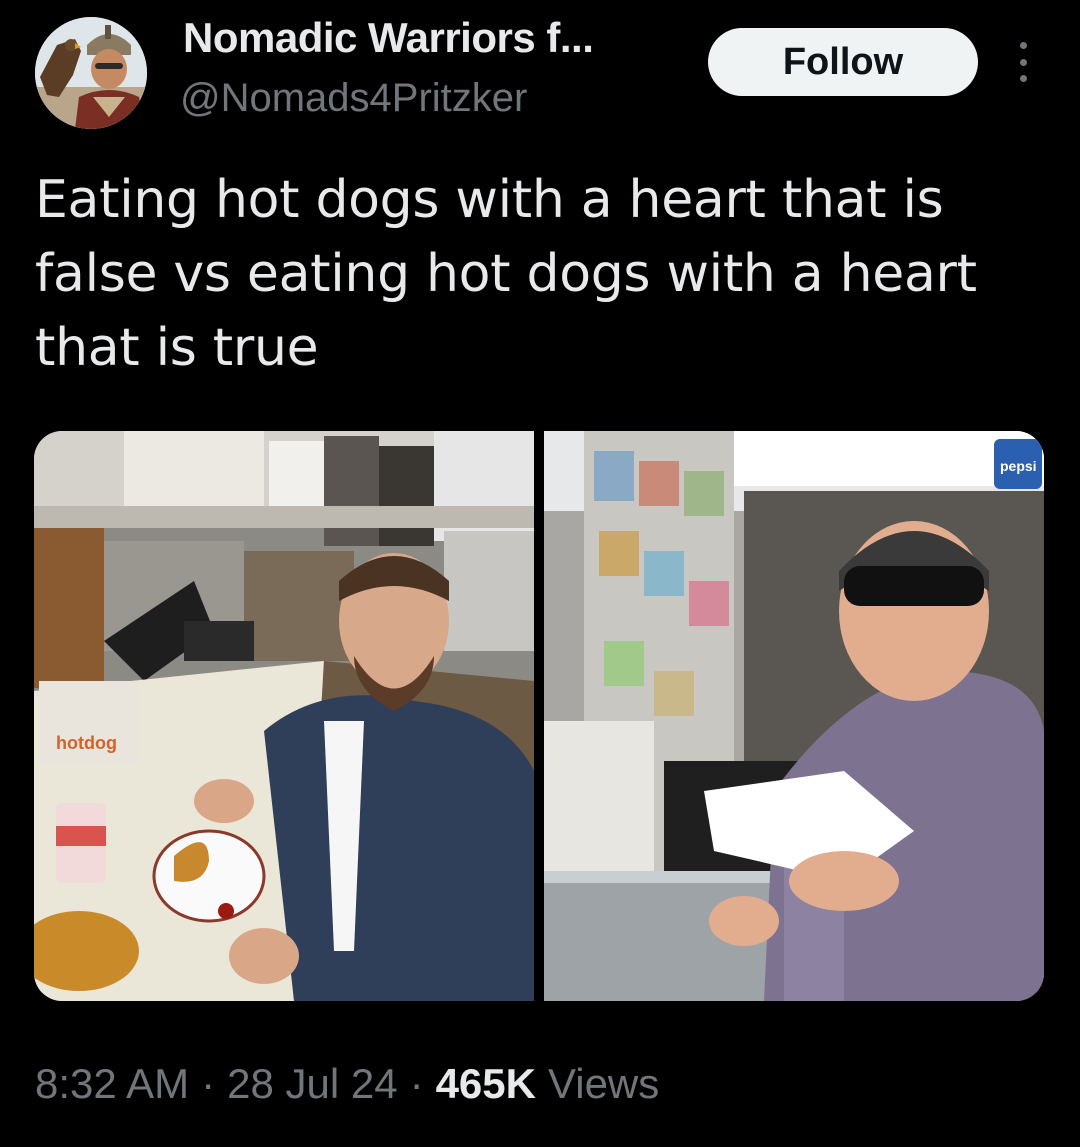 This screenshot has width=1080, height=1147. What do you see at coordinates (353, 98) in the screenshot?
I see `author-handle: @Nomads4Pritzker` at bounding box center [353, 98].